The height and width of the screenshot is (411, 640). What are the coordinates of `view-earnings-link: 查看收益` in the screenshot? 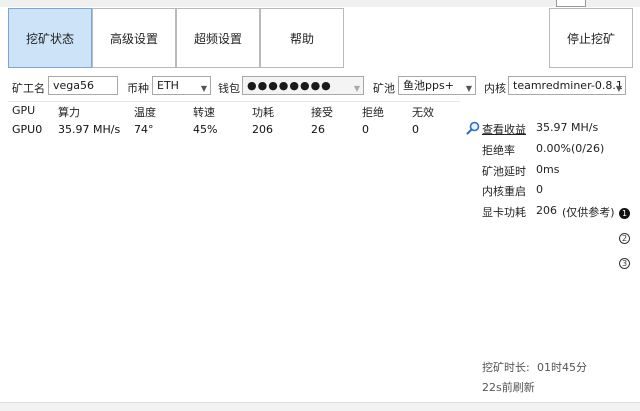 It's located at (504, 129).